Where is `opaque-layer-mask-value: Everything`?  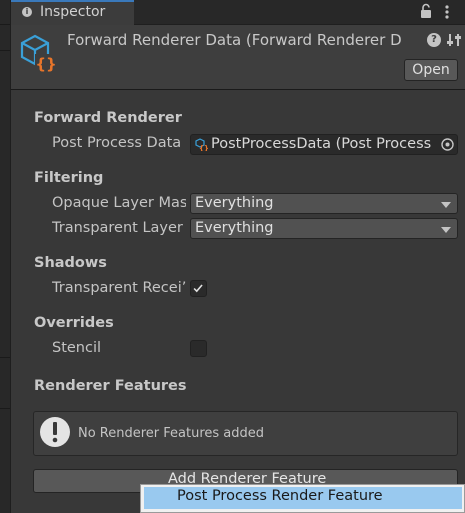 opaque-layer-mask-value: Everything is located at coordinates (234, 203).